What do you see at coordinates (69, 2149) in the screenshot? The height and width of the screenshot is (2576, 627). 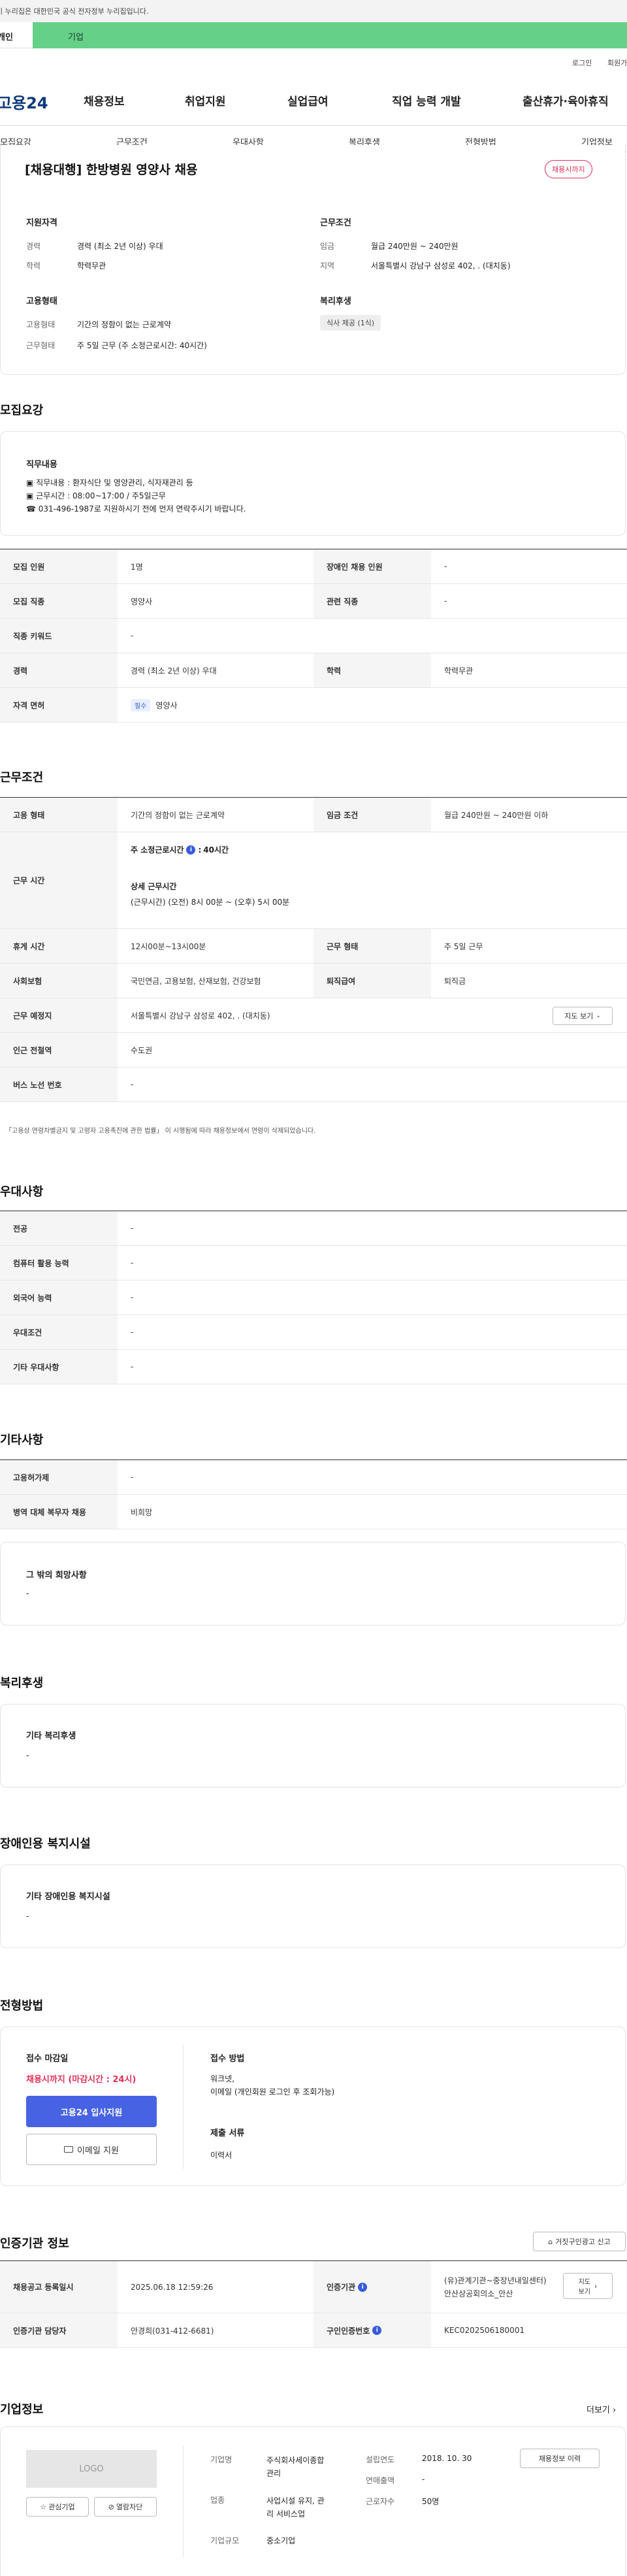 I see `mail-icon` at bounding box center [69, 2149].